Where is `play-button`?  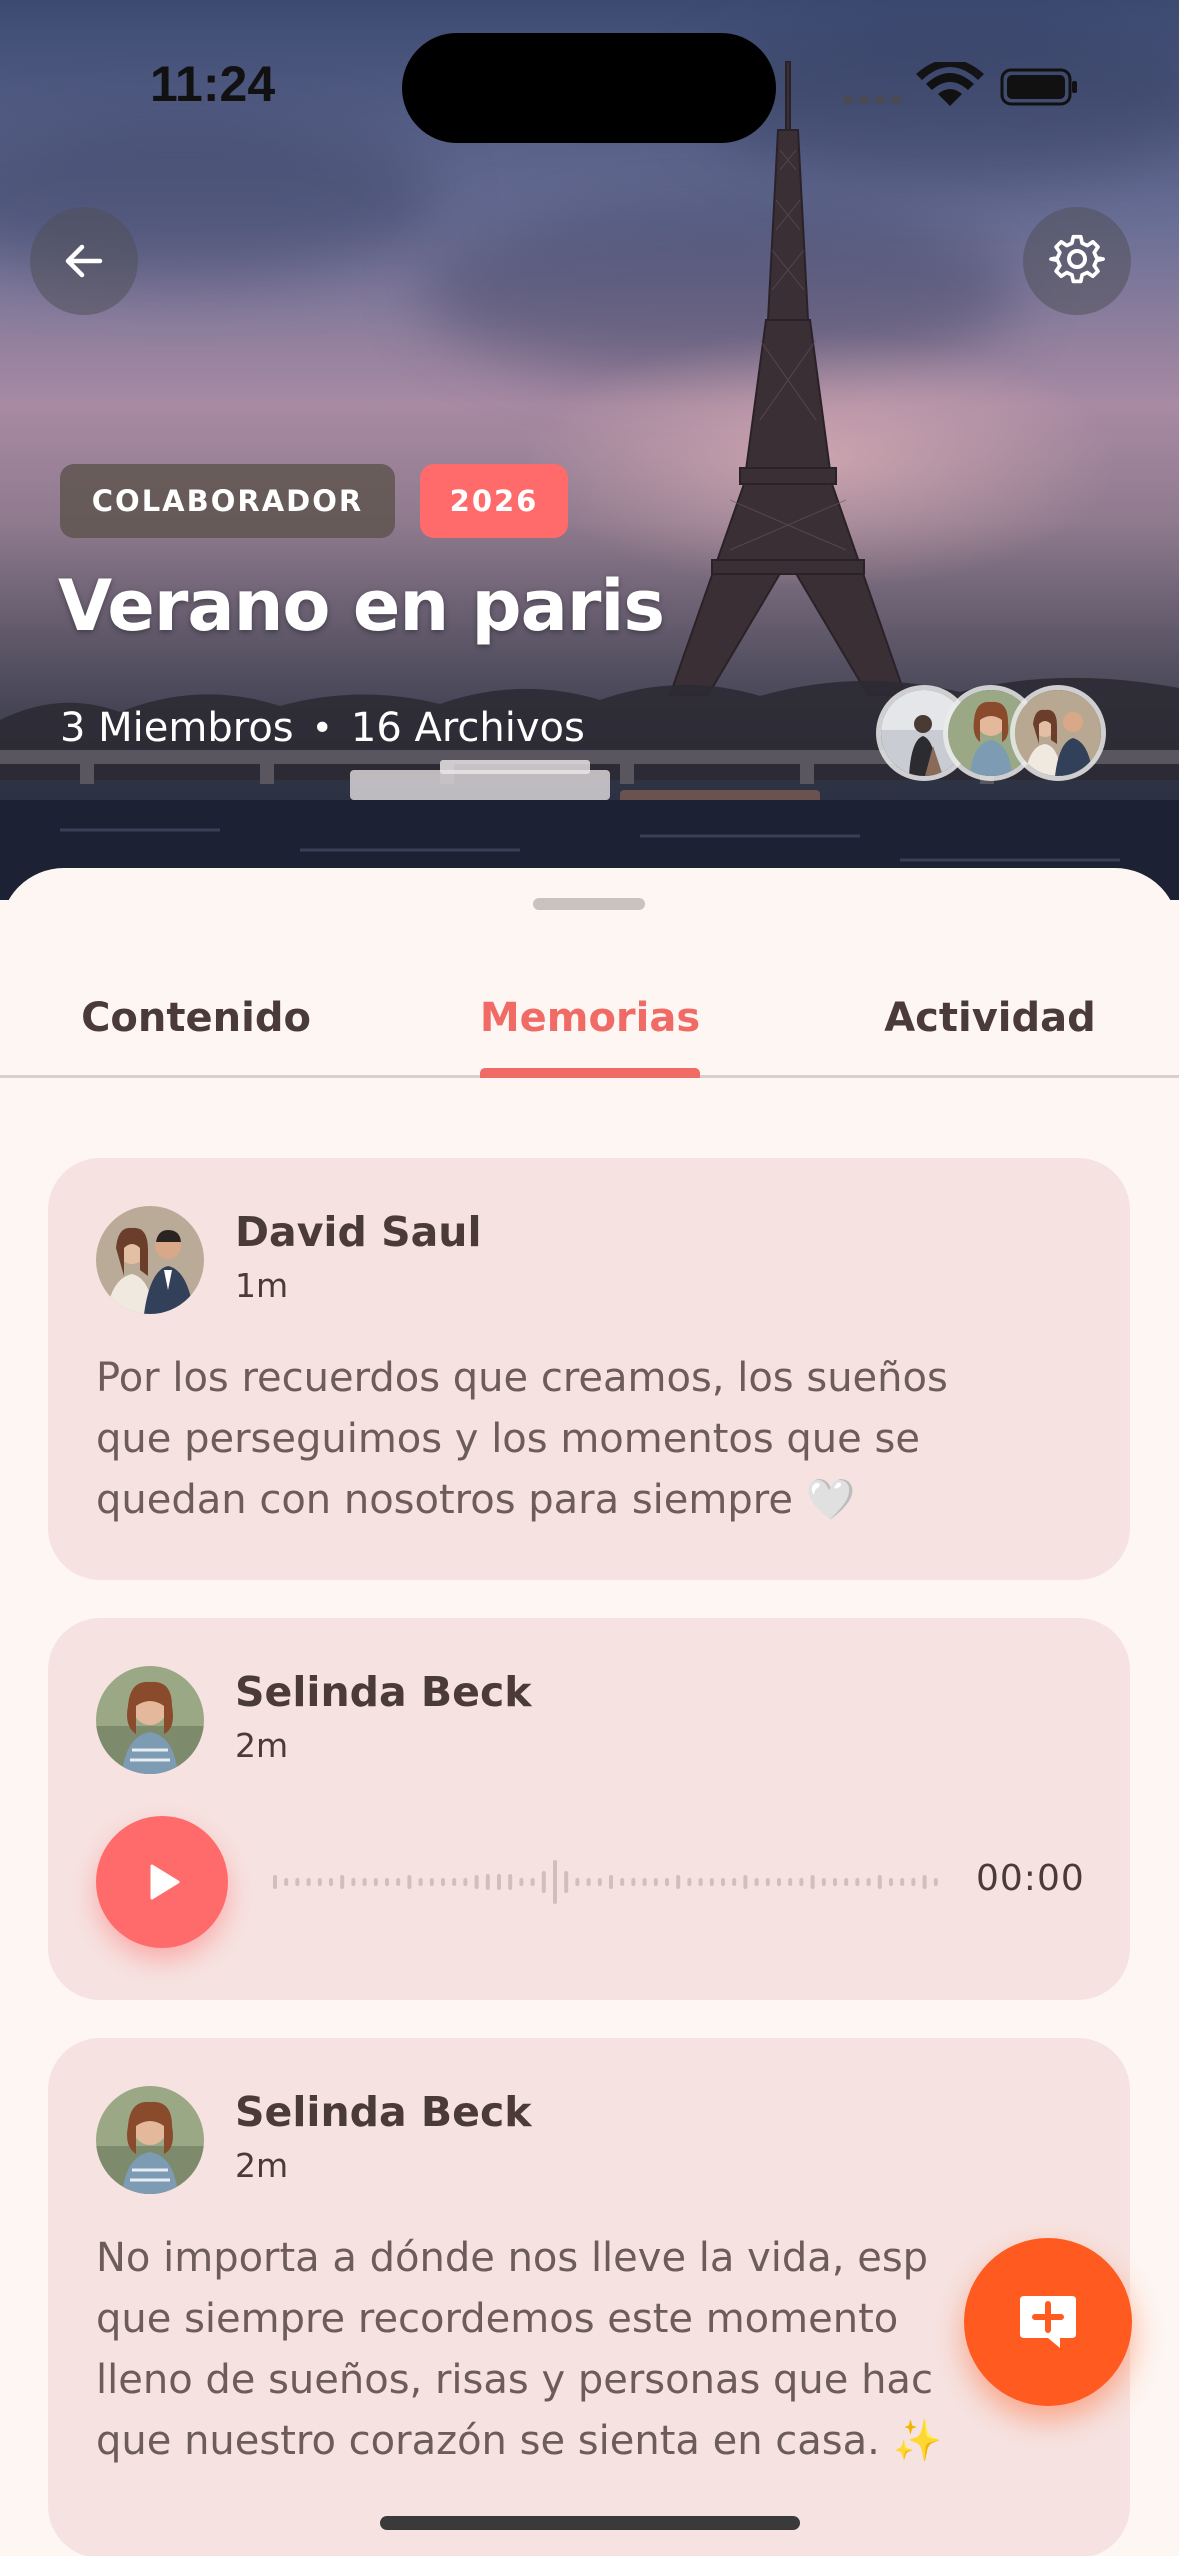
play-button is located at coordinates (162, 1882).